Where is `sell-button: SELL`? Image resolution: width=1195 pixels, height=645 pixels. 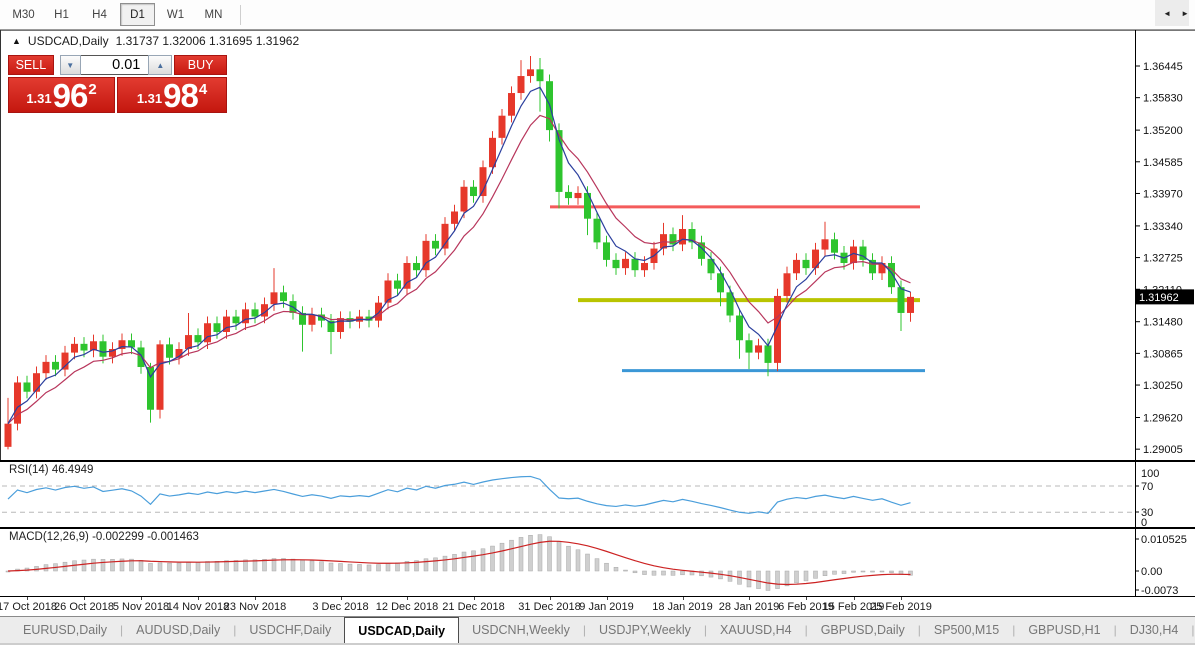
sell-button: SELL is located at coordinates (31, 65).